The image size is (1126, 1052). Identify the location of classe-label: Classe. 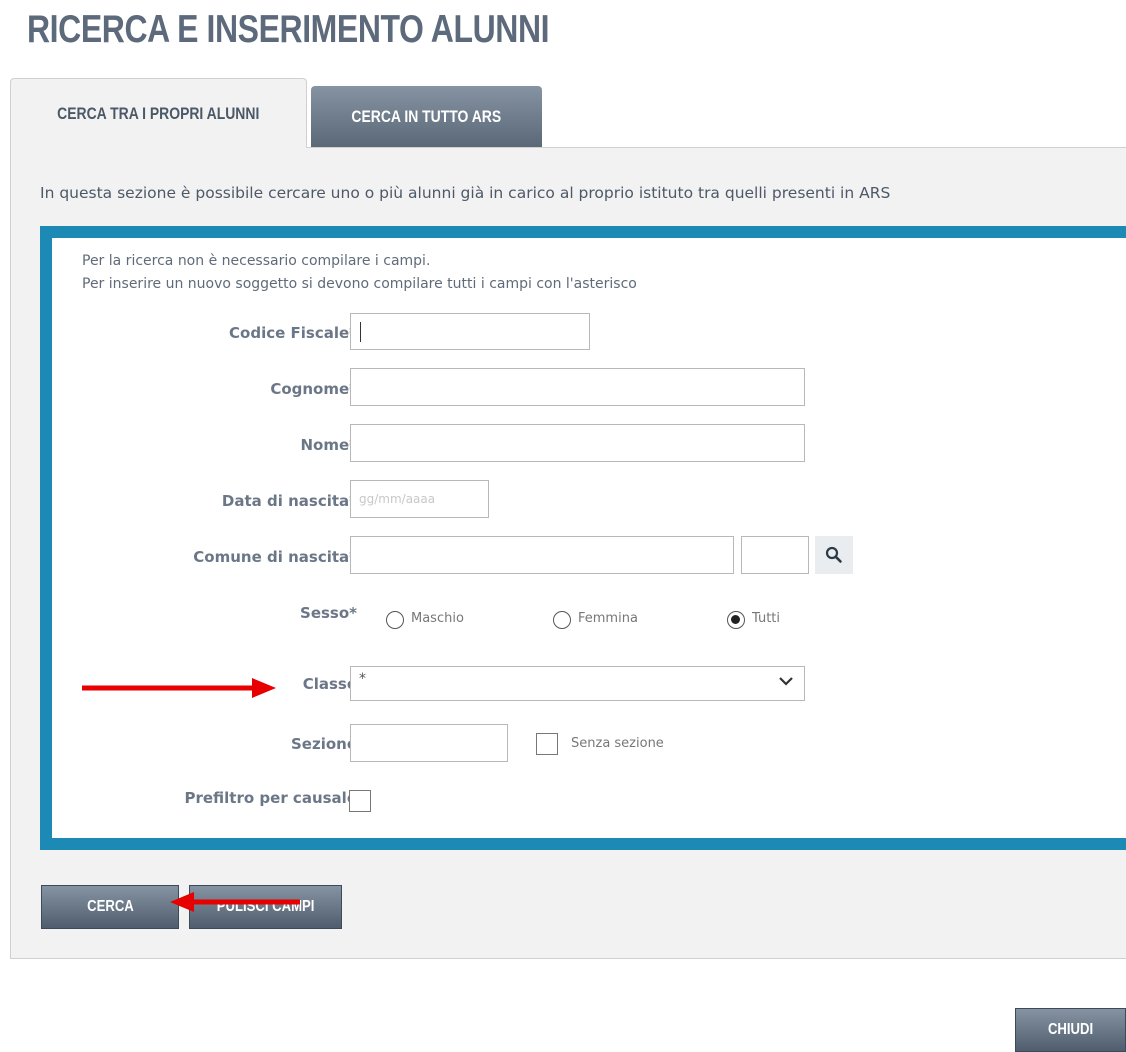
(329, 684).